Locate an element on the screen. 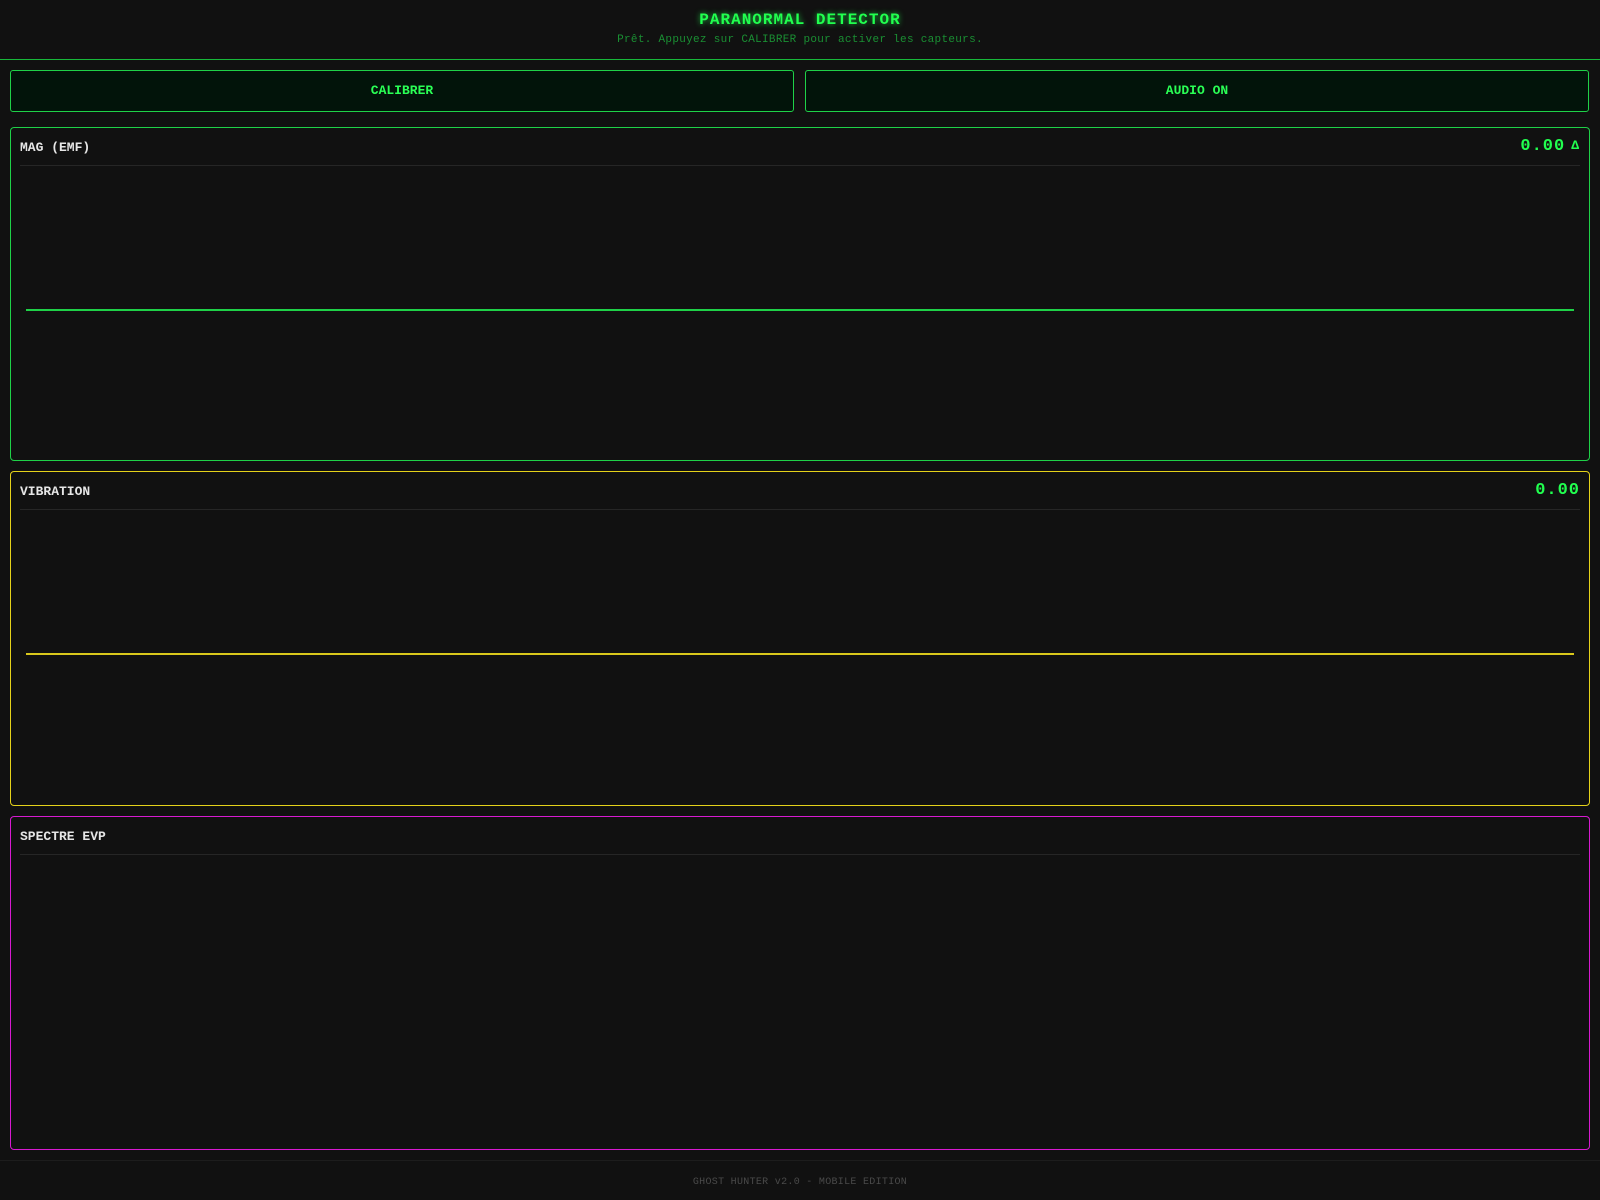 This screenshot has height=1200, width=1600. mag-emf-label: MAG (EMF) is located at coordinates (55, 147).